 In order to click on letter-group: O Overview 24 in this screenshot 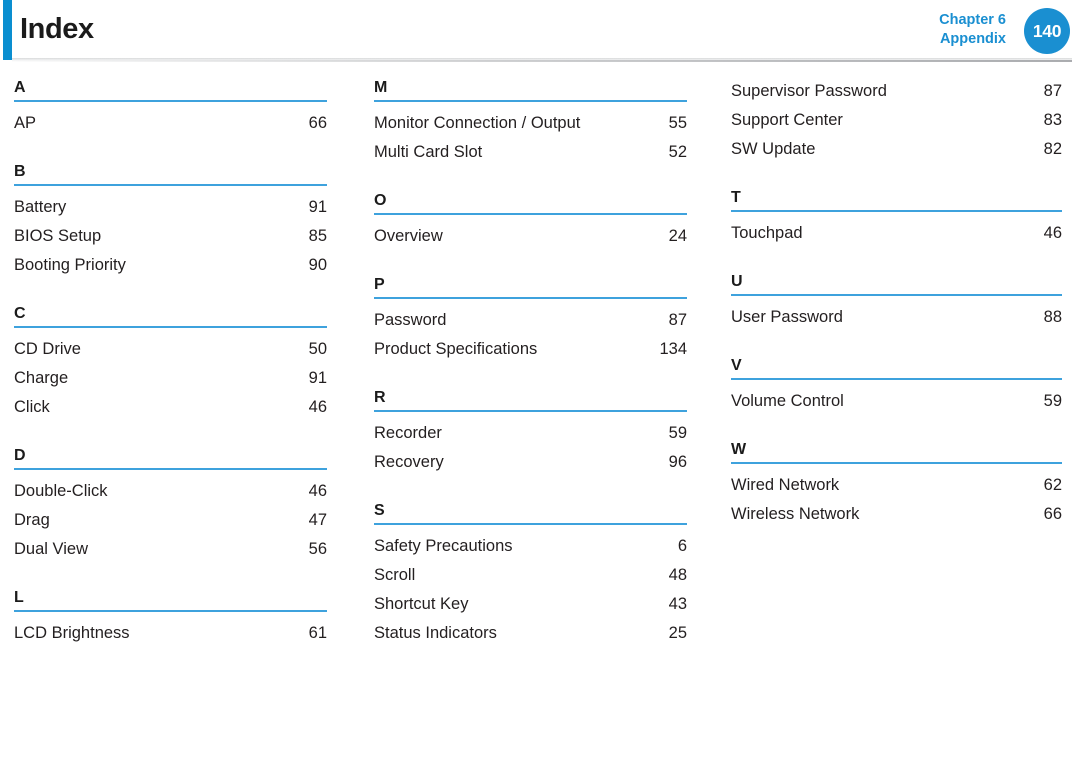, I will do `click(530, 220)`.